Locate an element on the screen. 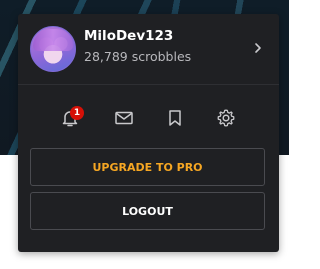 The width and height of the screenshot is (320, 269). bookmarks-button is located at coordinates (175, 118).